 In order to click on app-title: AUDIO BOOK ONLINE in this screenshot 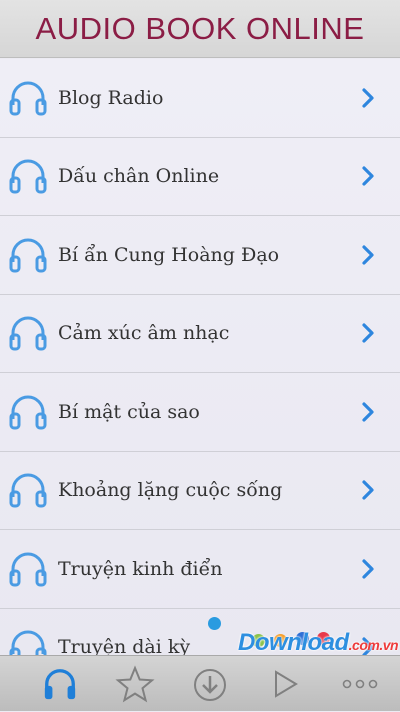, I will do `click(200, 28)`.